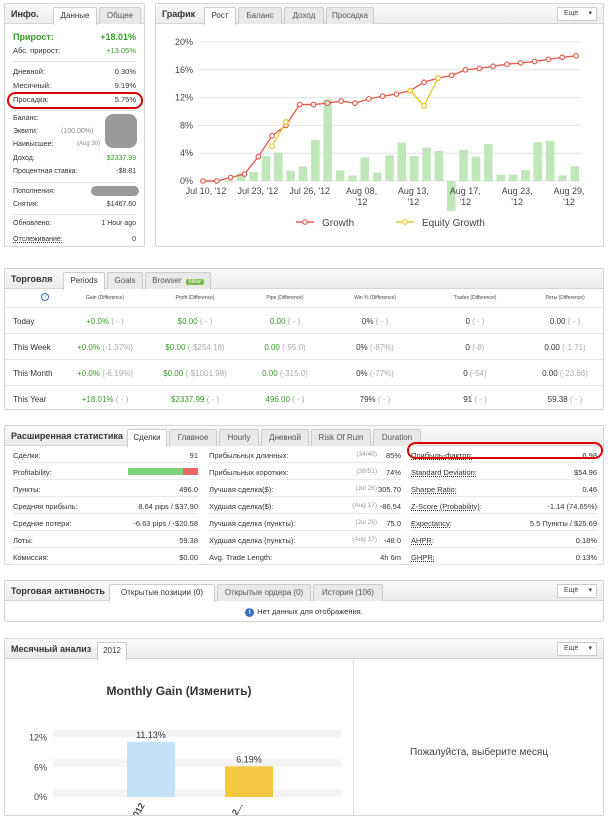  Describe the element at coordinates (375, 399) in the screenshot. I see `cell-win: 79% ( - )` at that location.